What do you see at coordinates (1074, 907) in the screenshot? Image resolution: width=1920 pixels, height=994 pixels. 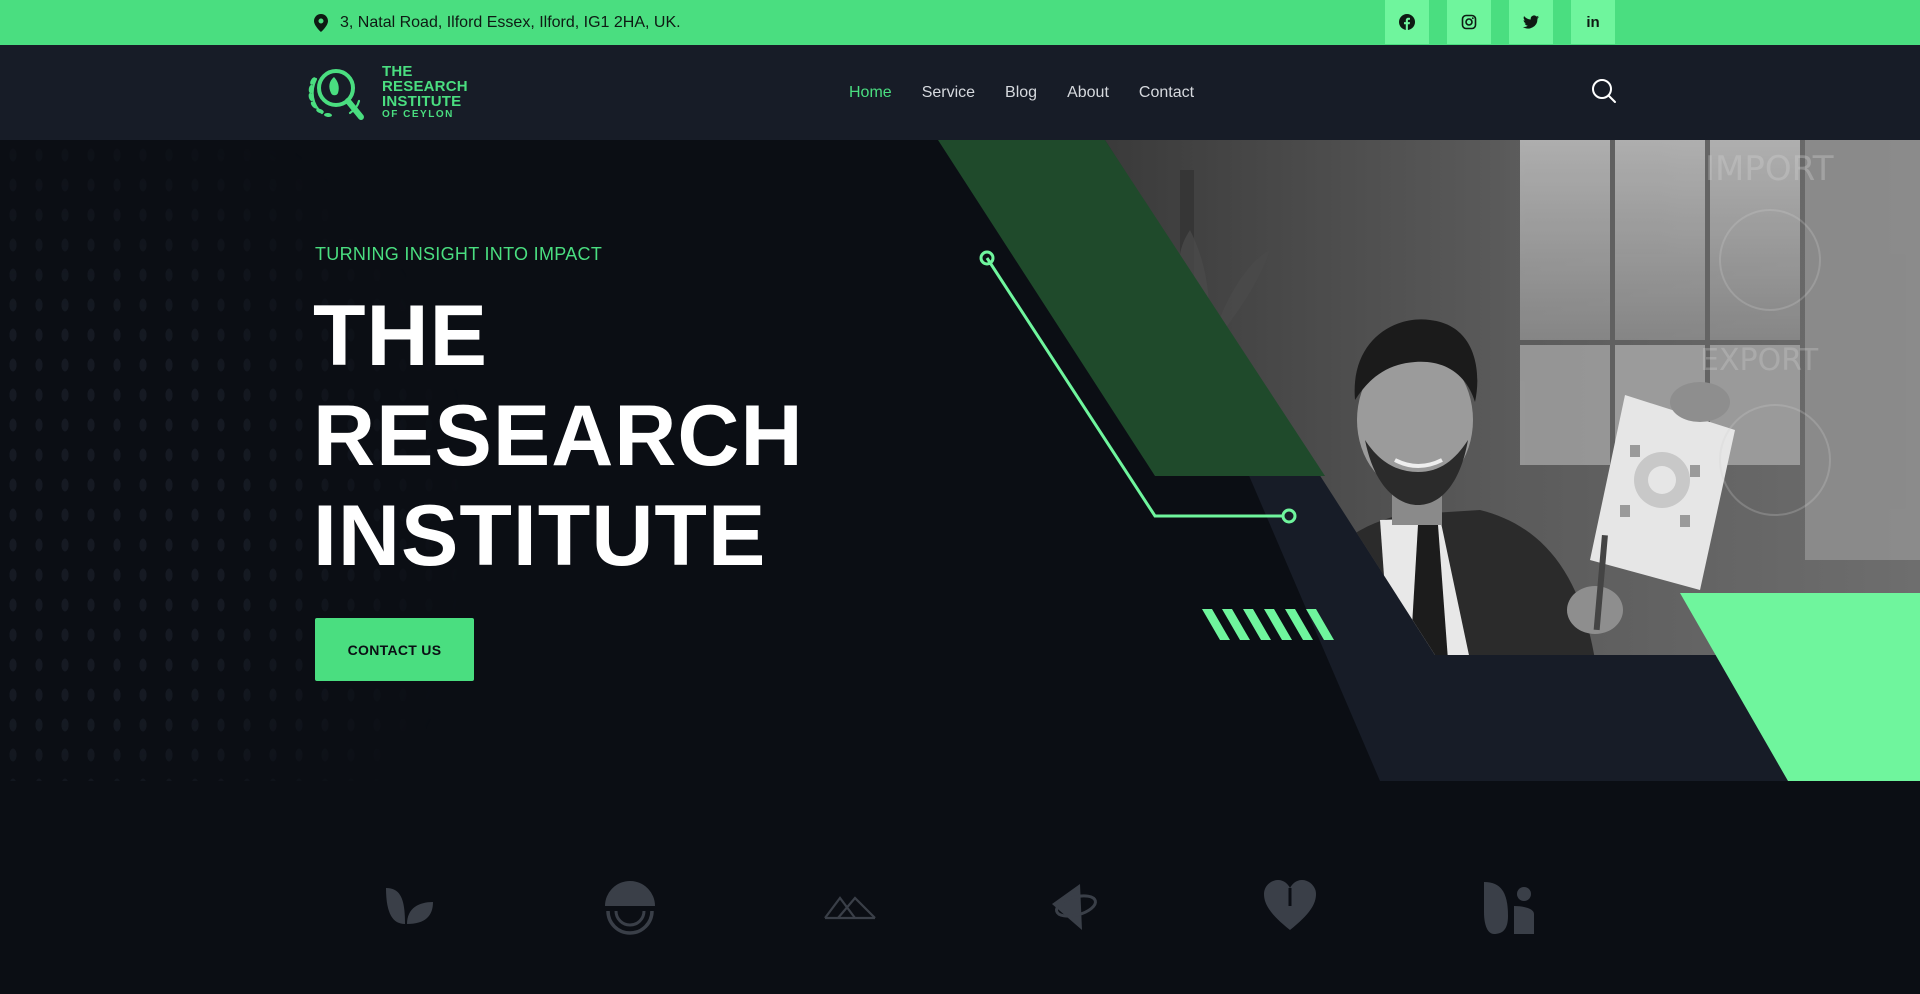 I see `planet-logo-icon` at bounding box center [1074, 907].